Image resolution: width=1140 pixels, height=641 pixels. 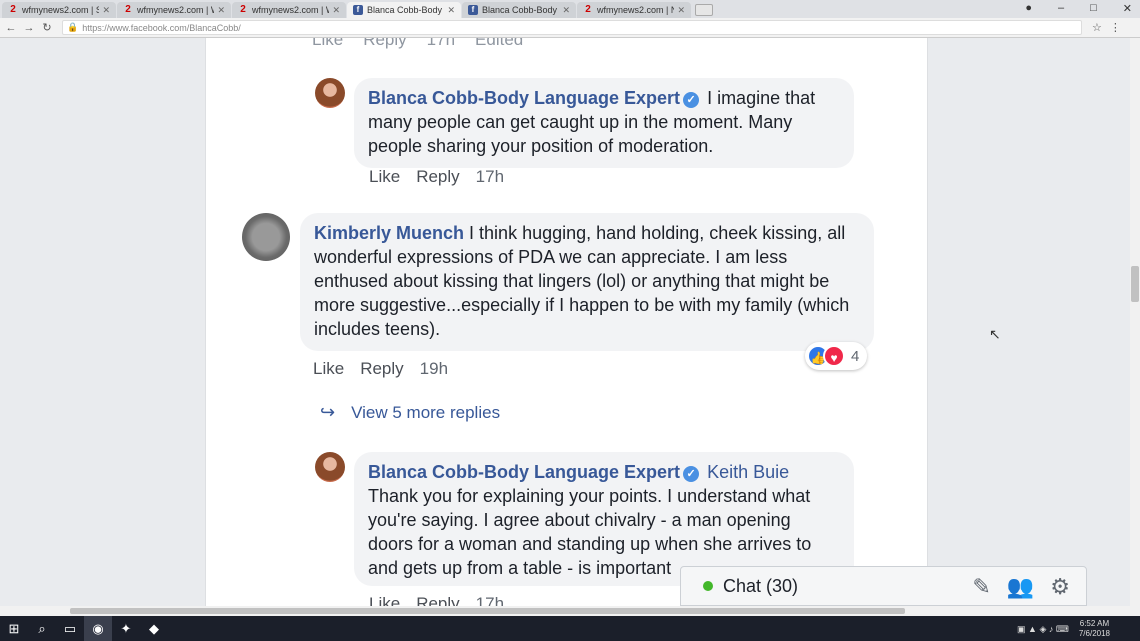 I want to click on system-tray: ▣ ▲ ◈ ♪ ⌨ 6:52 AM 7/6/2018, so click(x=1063, y=629).